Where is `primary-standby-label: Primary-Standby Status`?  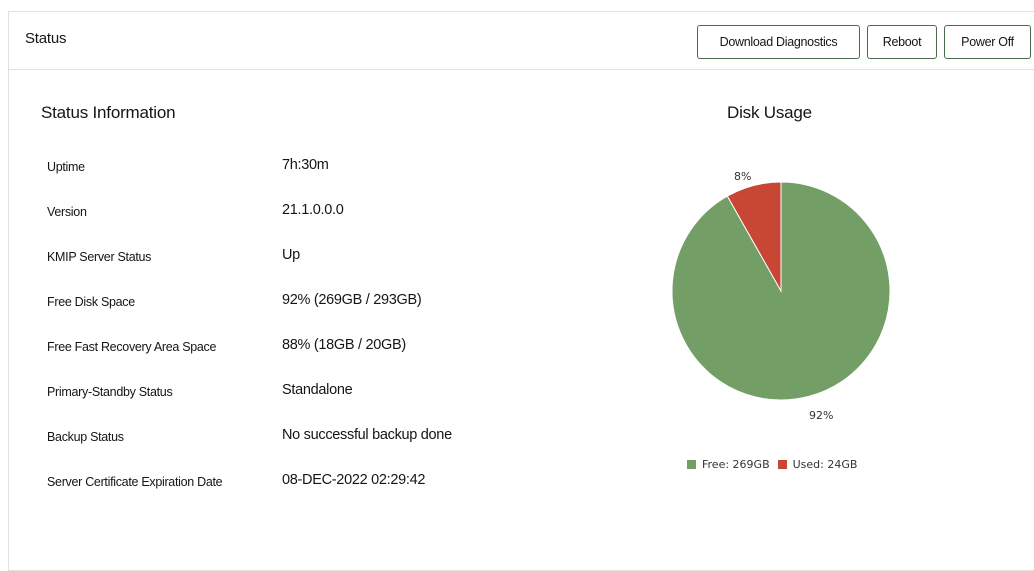 primary-standby-label: Primary-Standby Status is located at coordinates (110, 392).